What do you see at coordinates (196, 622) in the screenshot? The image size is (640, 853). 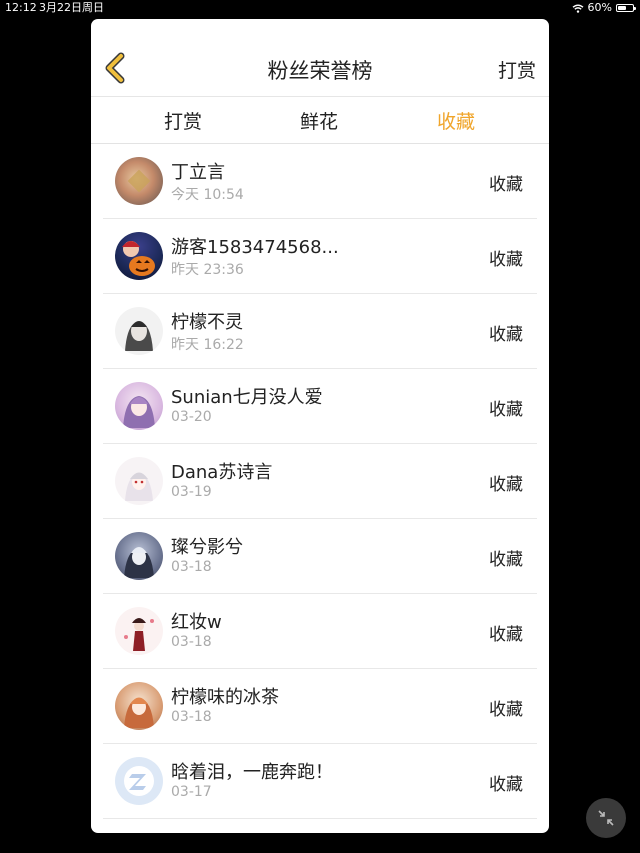 I see `fan-name: 红妆w` at bounding box center [196, 622].